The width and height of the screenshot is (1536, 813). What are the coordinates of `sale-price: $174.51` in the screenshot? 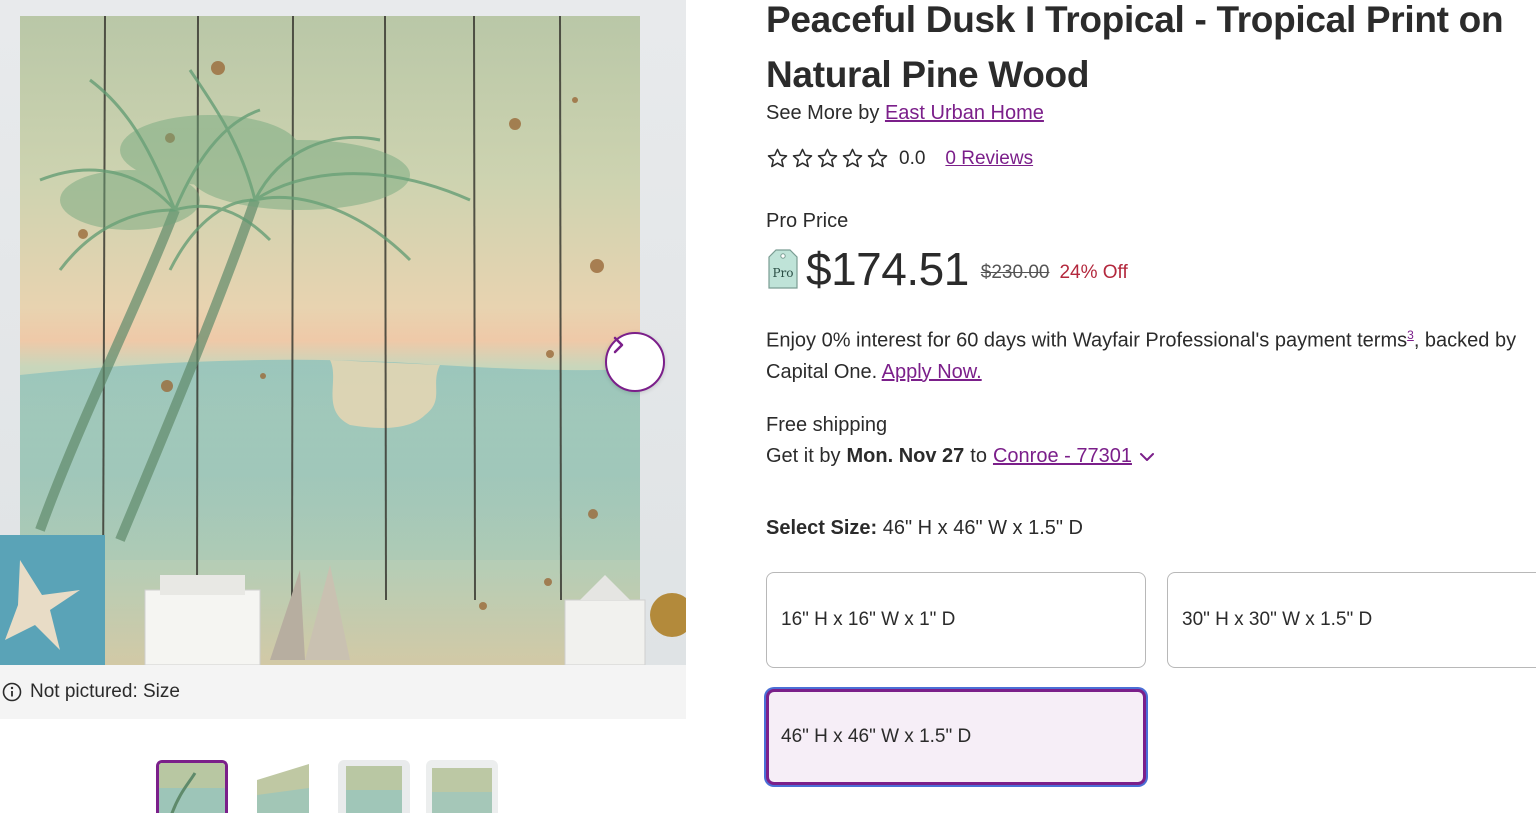 It's located at (887, 269).